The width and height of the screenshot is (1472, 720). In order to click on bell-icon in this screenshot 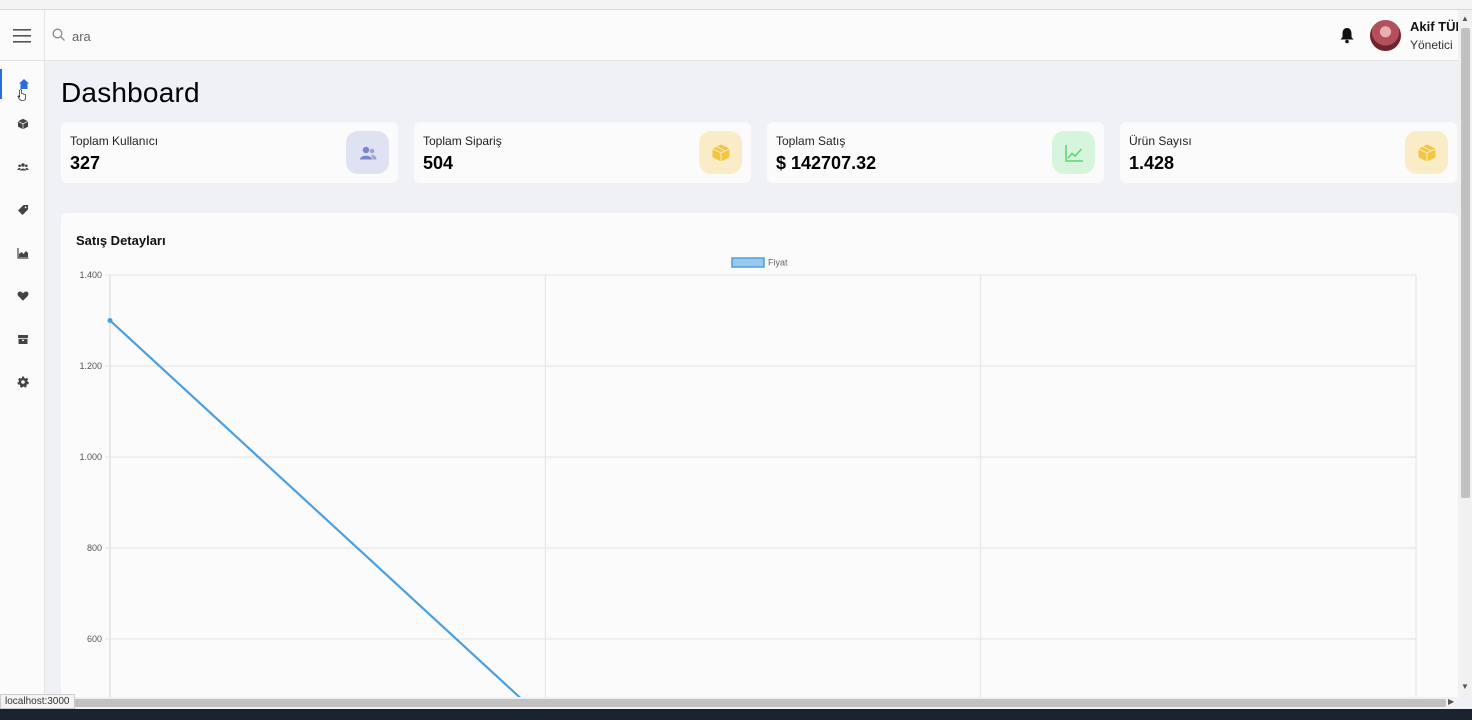, I will do `click(1347, 35)`.